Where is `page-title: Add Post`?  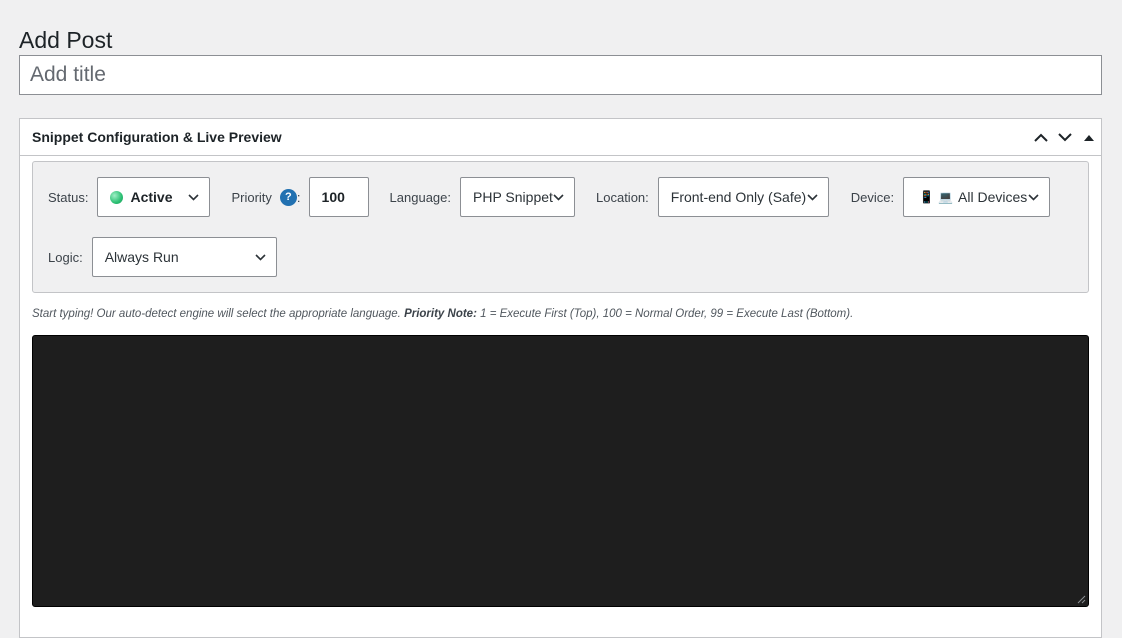
page-title: Add Post is located at coordinates (66, 40).